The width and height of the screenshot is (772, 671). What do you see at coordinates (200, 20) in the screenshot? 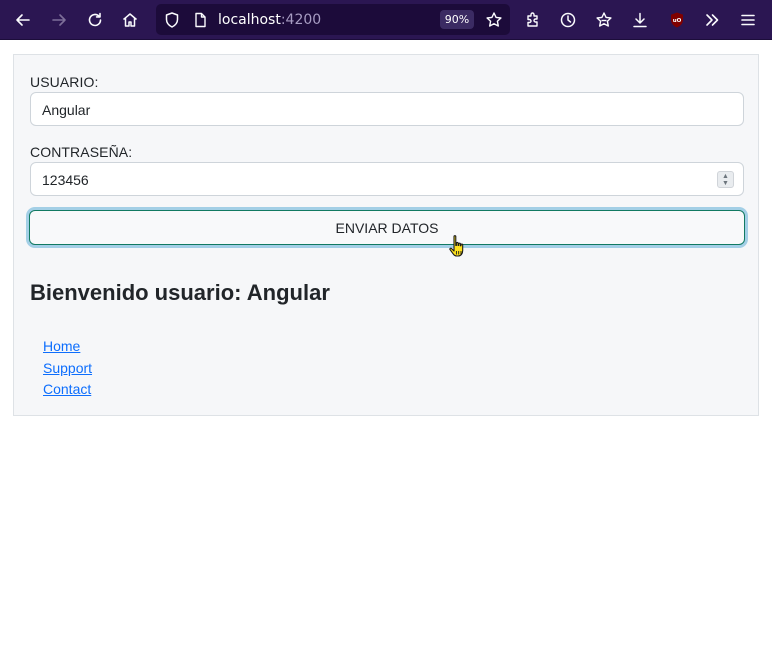
I see `page-info-icon` at bounding box center [200, 20].